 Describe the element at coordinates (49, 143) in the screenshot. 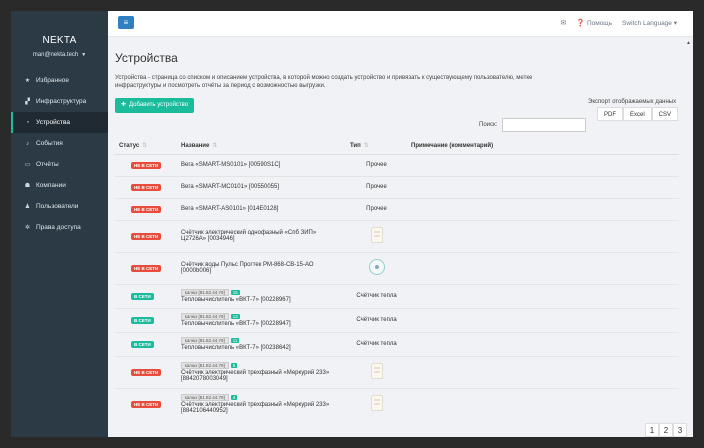

I see `sidebar-item-label: События` at that location.